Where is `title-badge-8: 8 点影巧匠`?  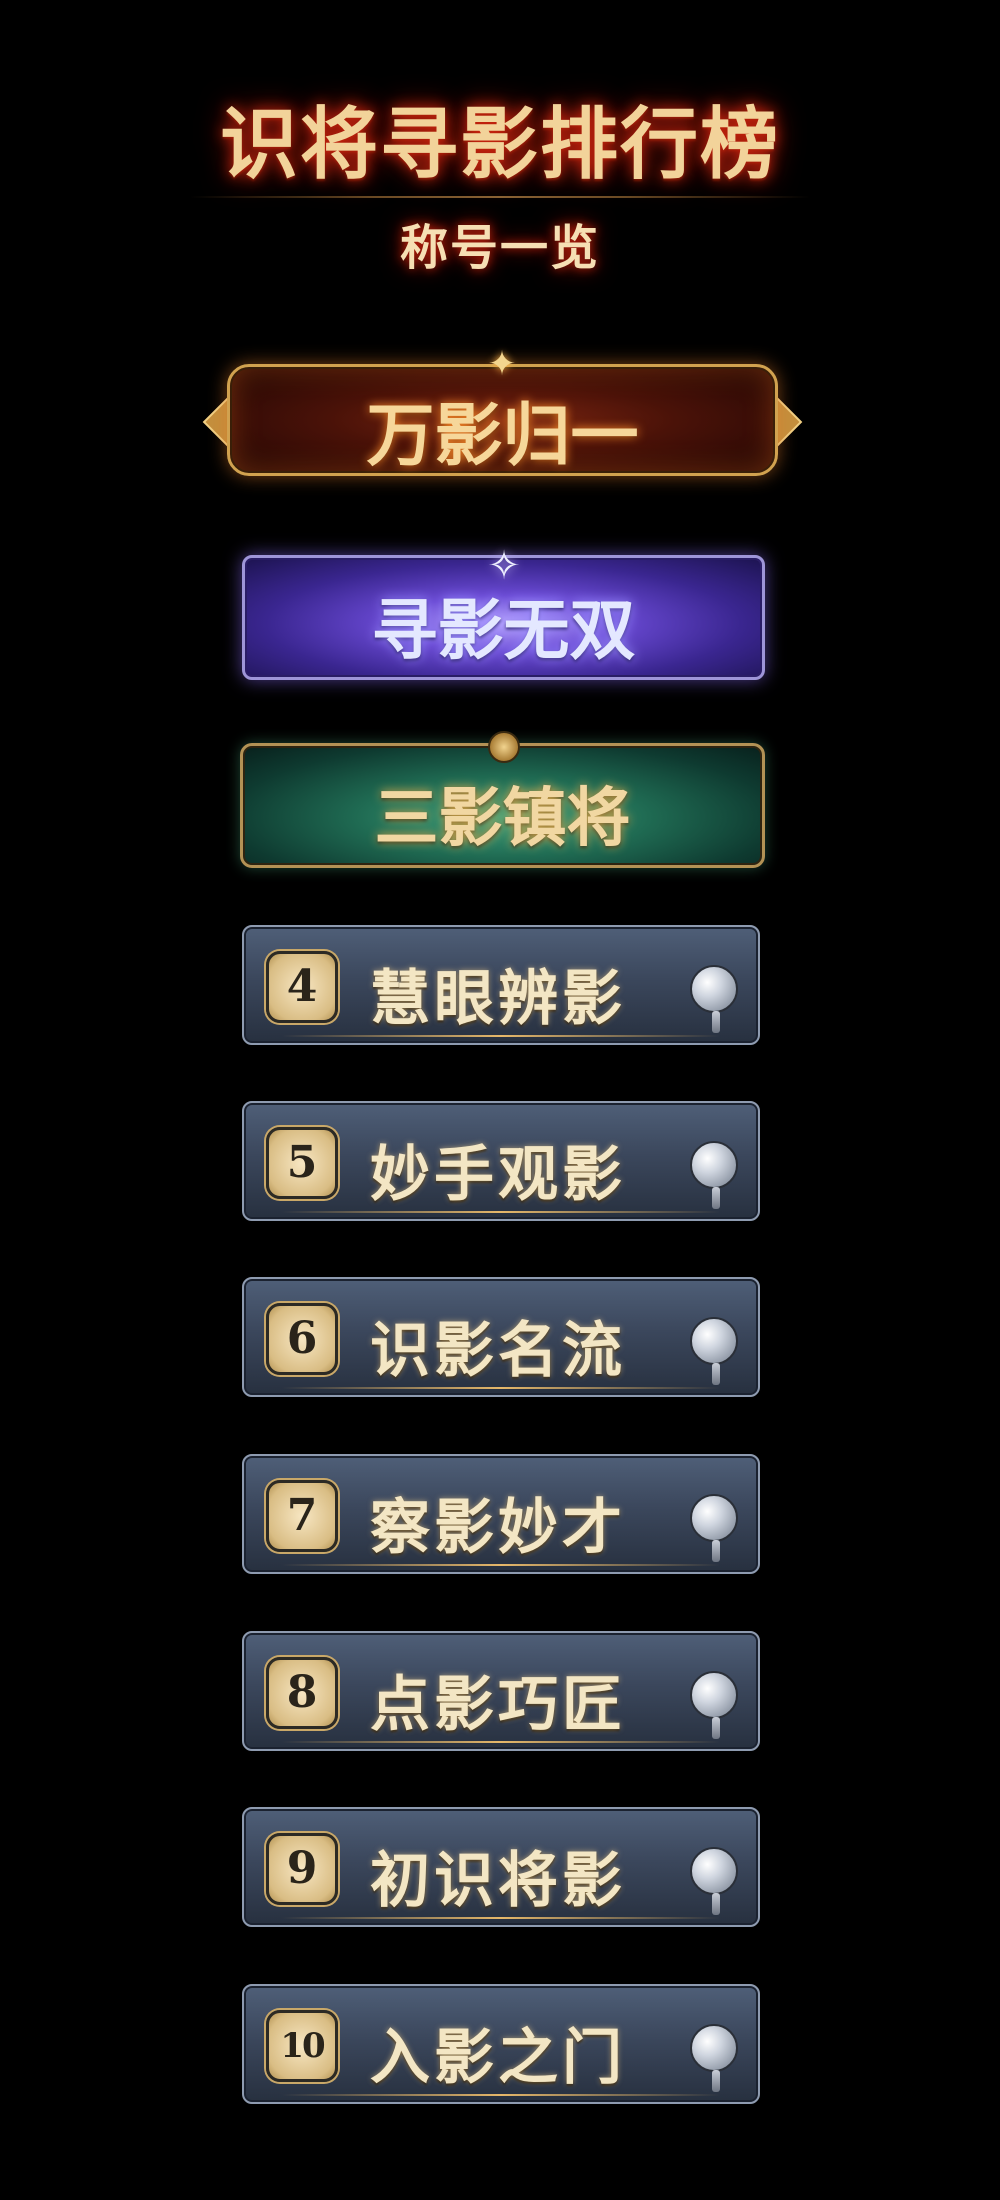 title-badge-8: 8 点影巧匠 is located at coordinates (501, 1691).